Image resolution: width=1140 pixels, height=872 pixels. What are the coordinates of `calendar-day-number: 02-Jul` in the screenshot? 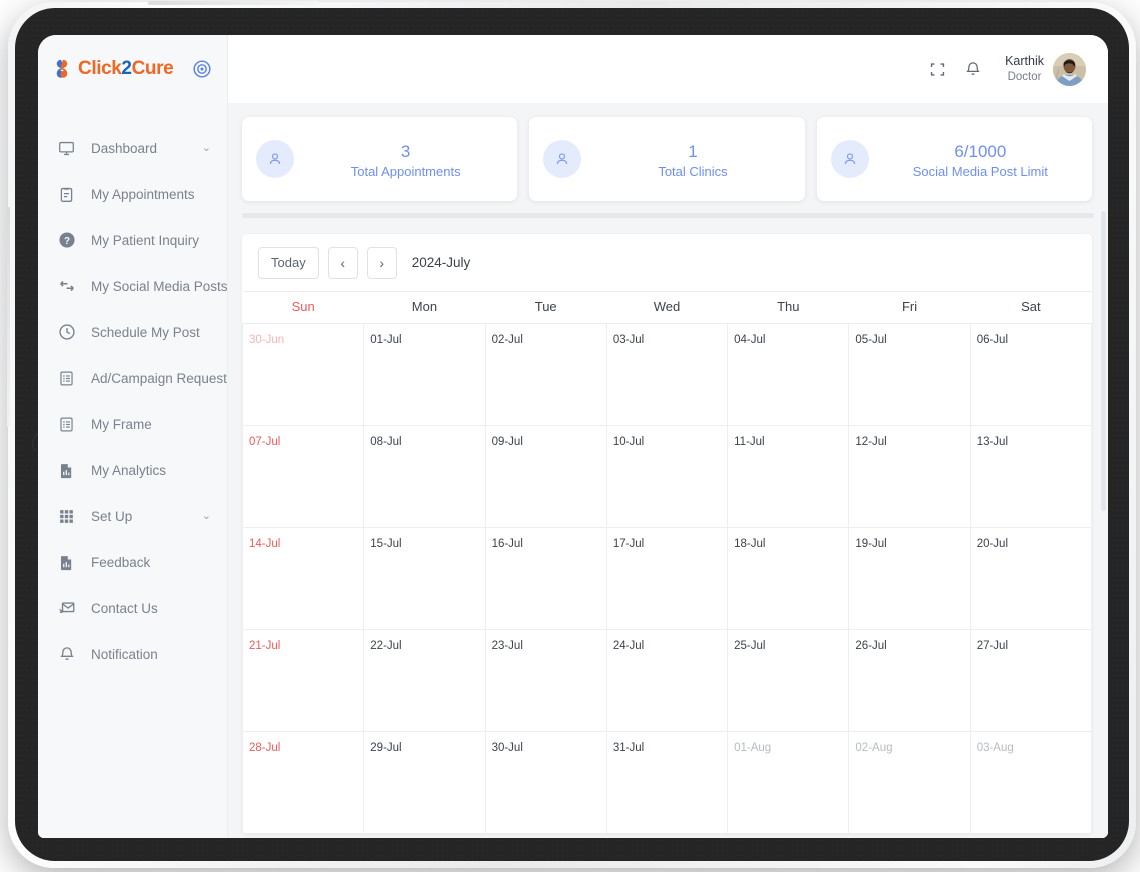 It's located at (507, 340).